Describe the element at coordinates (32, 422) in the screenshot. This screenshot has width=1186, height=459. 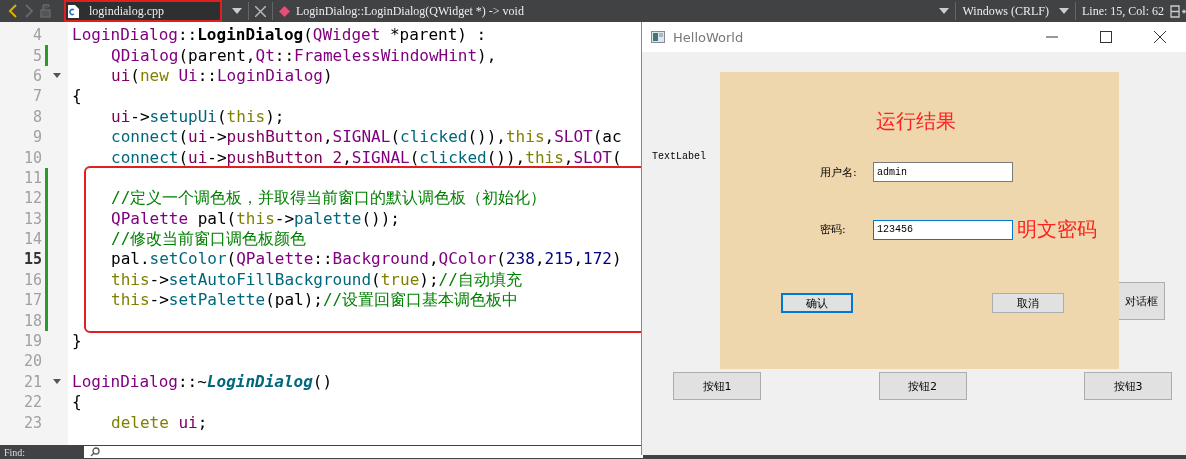
I see `line-number: 23` at that location.